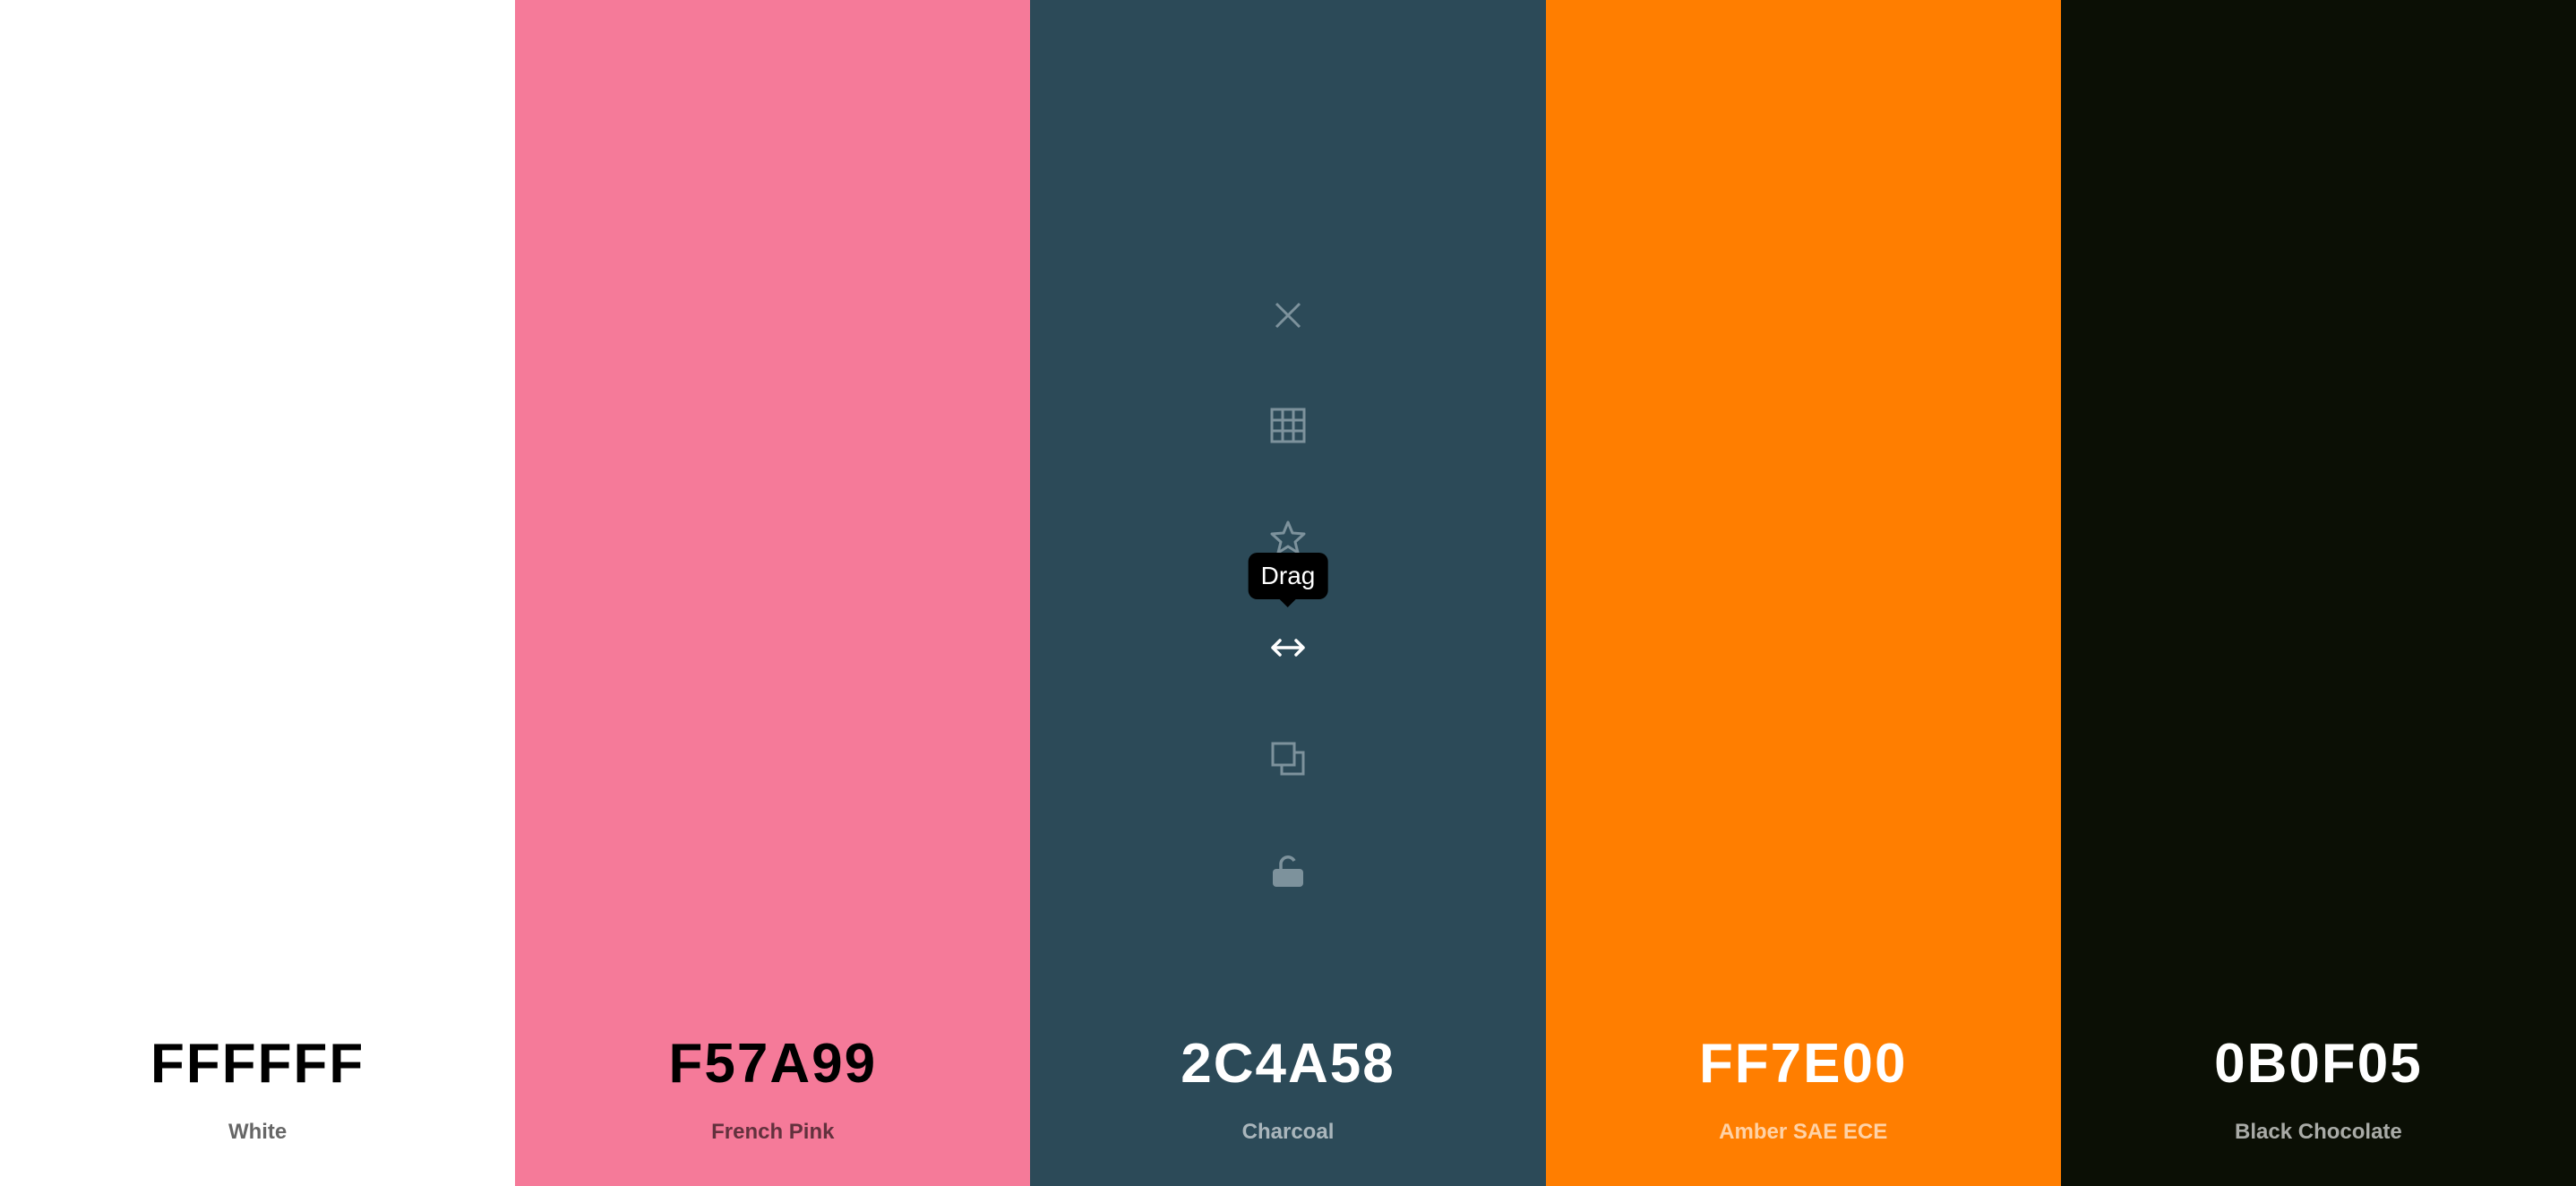 The image size is (2576, 1186). I want to click on swatch-hex: FFFFFF, so click(257, 1064).